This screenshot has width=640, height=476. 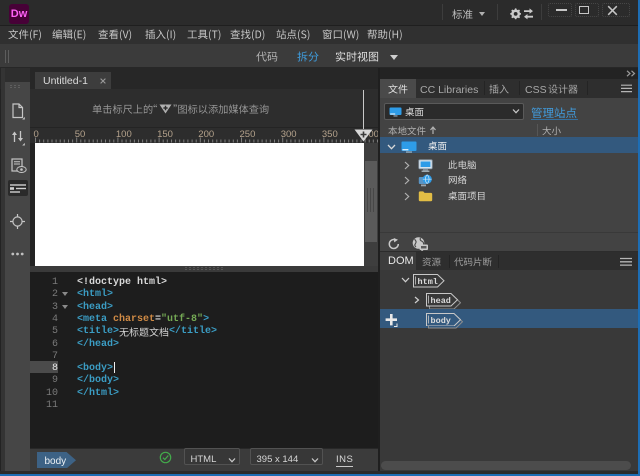 I want to click on svg-text: html, so click(x=428, y=282).